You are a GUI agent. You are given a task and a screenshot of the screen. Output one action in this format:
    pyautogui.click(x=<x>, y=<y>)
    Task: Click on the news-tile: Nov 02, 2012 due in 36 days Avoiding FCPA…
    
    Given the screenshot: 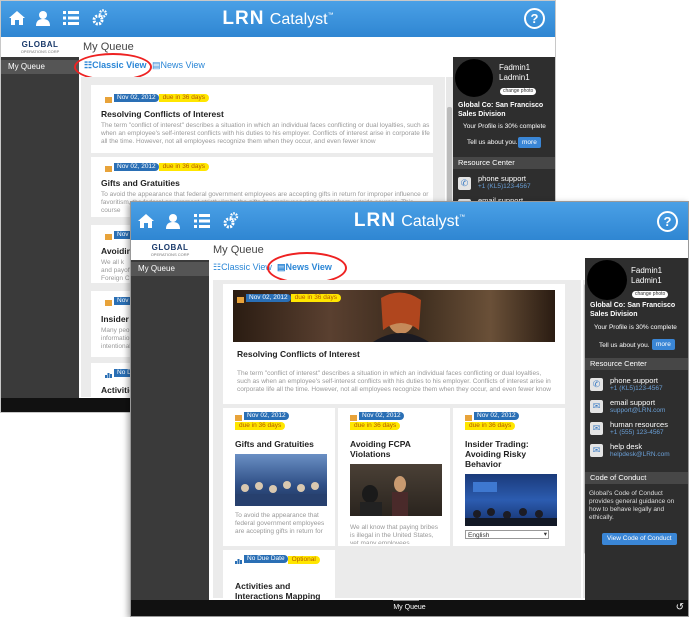 What is the action you would take?
    pyautogui.click(x=394, y=477)
    